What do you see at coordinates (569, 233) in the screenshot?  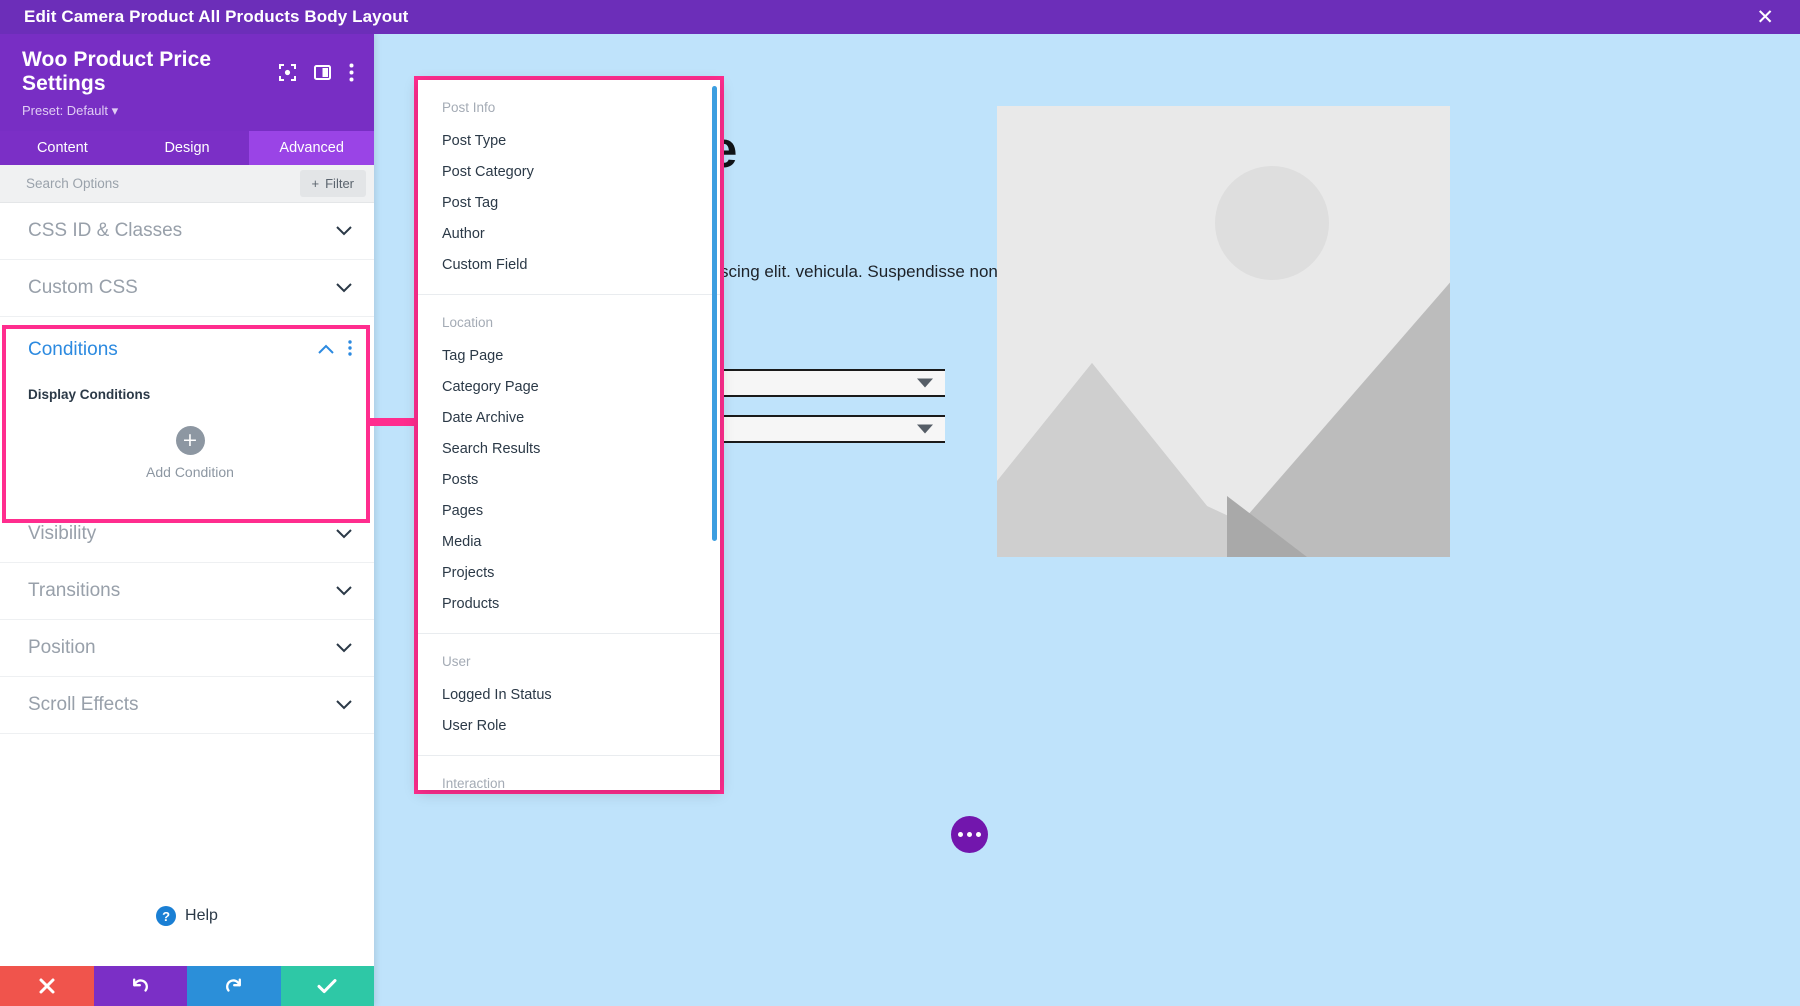 I see `popover-item-author: Author` at bounding box center [569, 233].